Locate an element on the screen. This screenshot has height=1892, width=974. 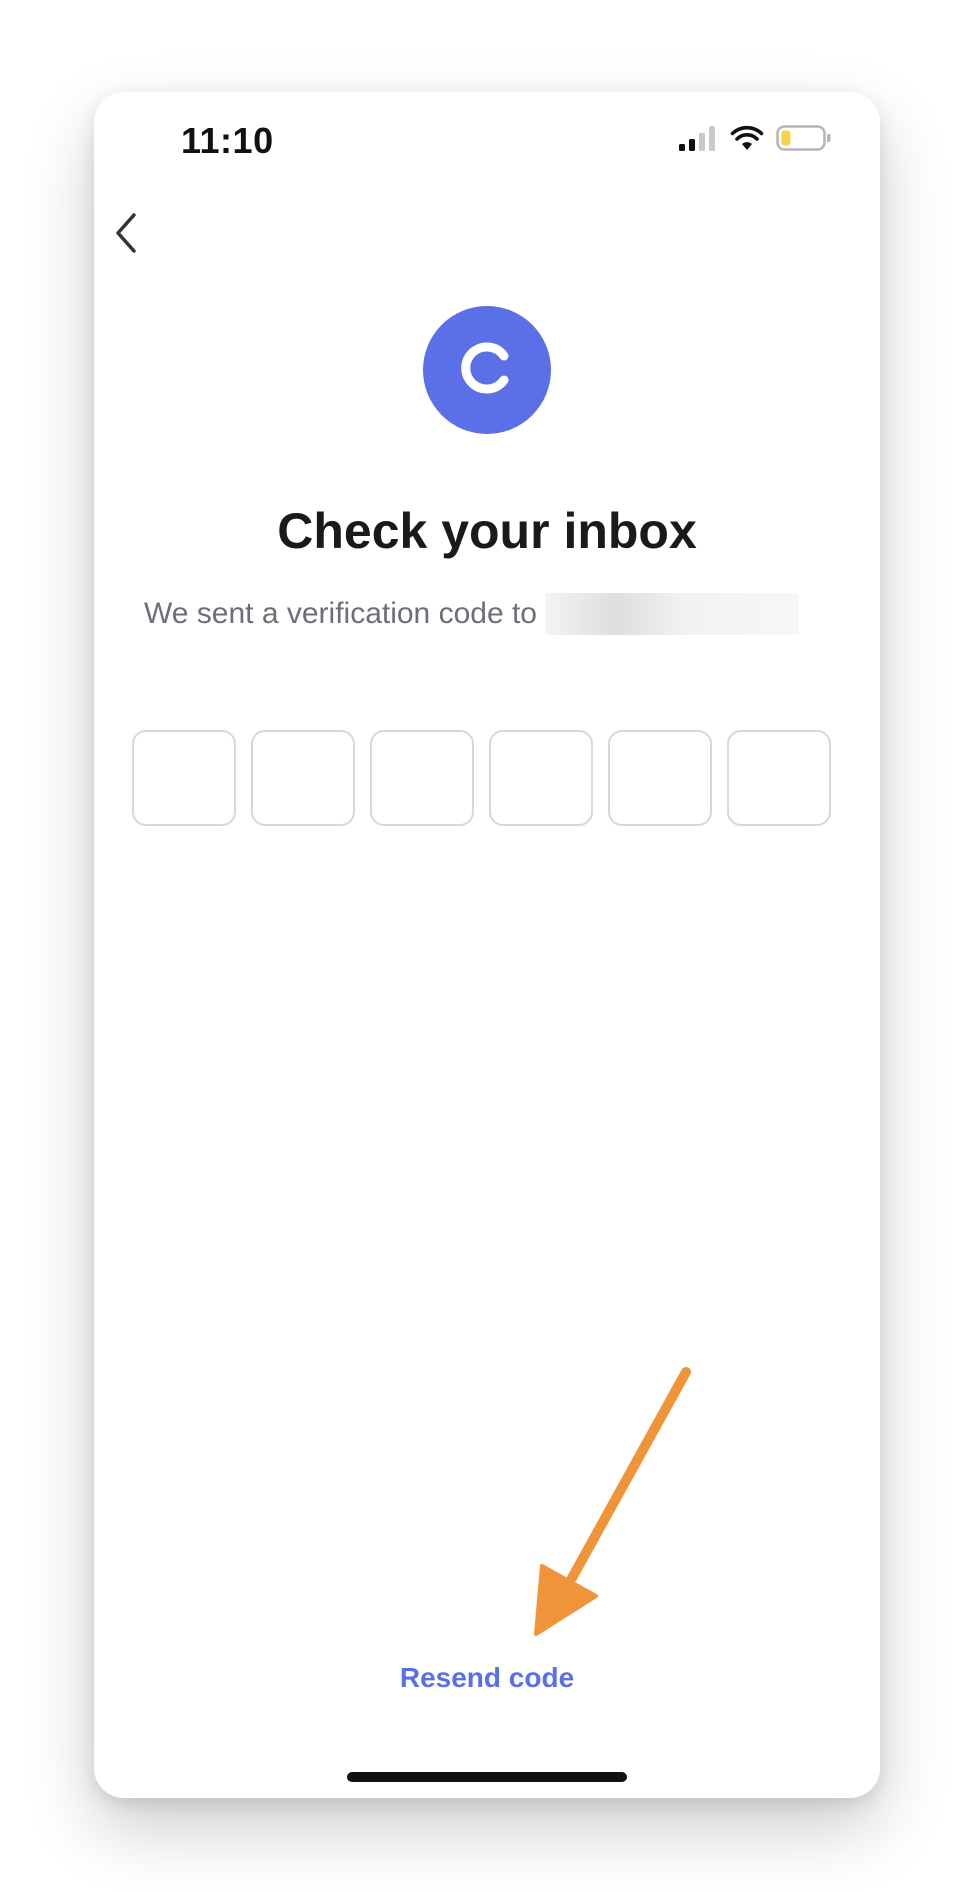
verification-subtitle: We sent a verification code to is located at coordinates (471, 614).